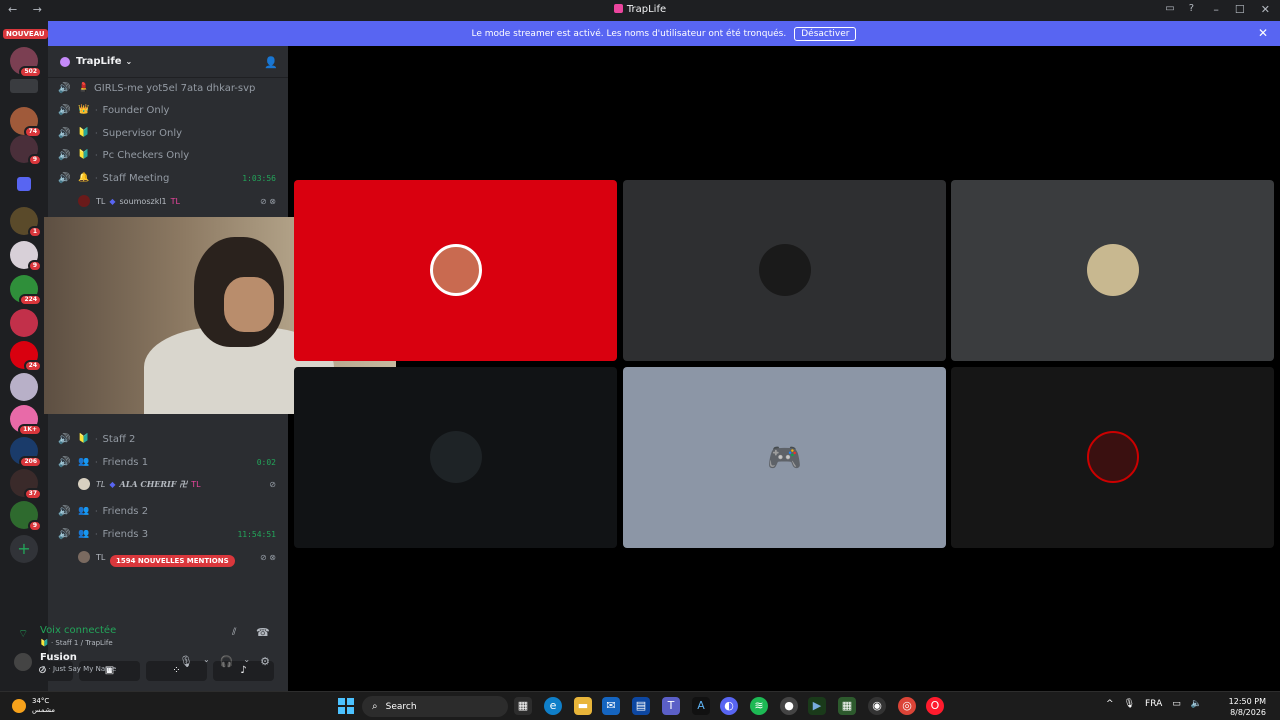  Describe the element at coordinates (169, 439) in the screenshot. I see `voice-channel: 🔊 🔰 · Staff 2` at that location.